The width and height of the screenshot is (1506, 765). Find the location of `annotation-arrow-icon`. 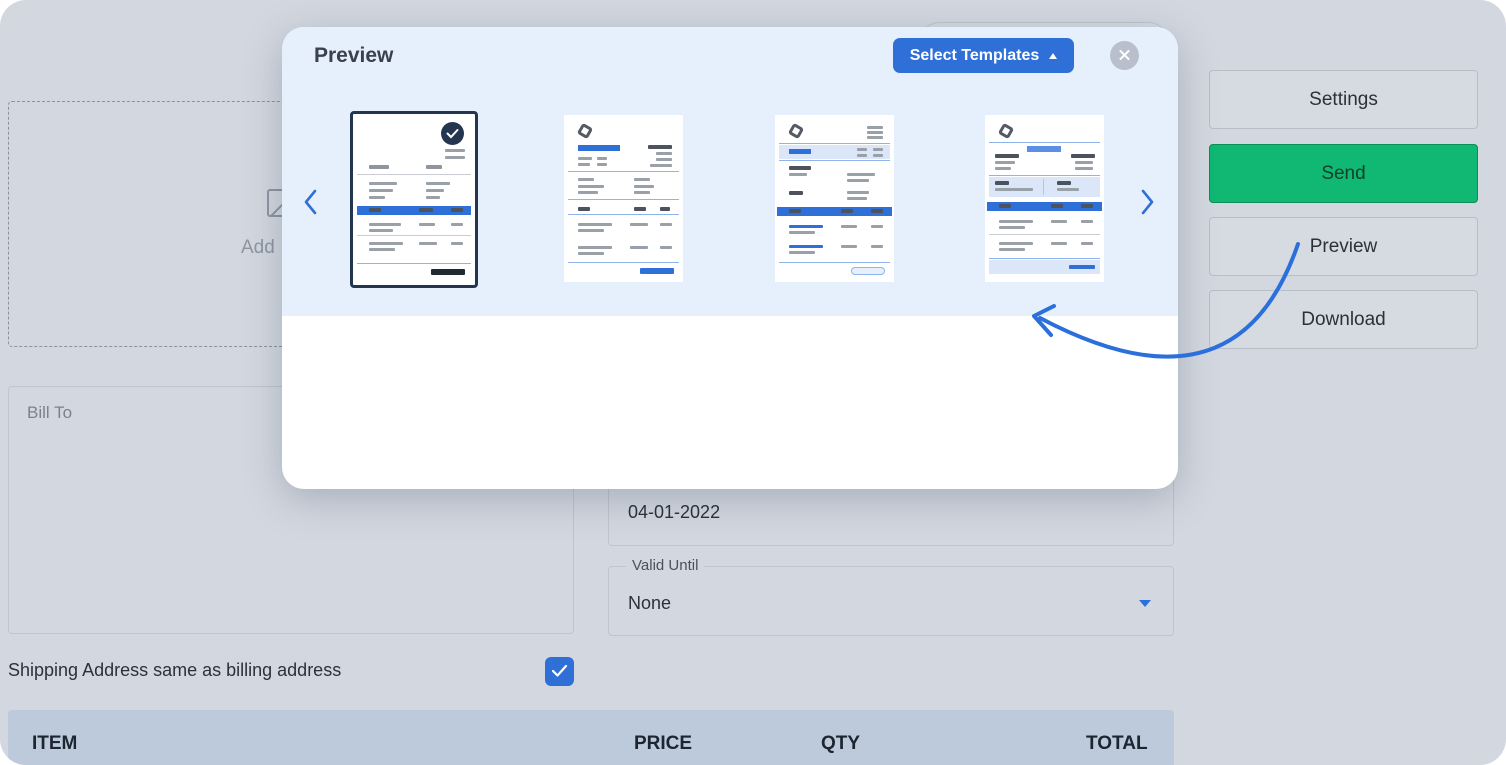

annotation-arrow-icon is located at coordinates (1166, 300).